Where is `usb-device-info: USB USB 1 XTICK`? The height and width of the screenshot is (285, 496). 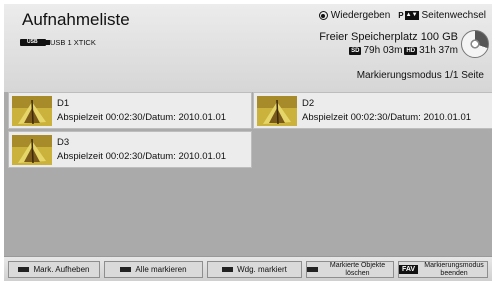
usb-device-info: USB USB 1 XTICK is located at coordinates (58, 42).